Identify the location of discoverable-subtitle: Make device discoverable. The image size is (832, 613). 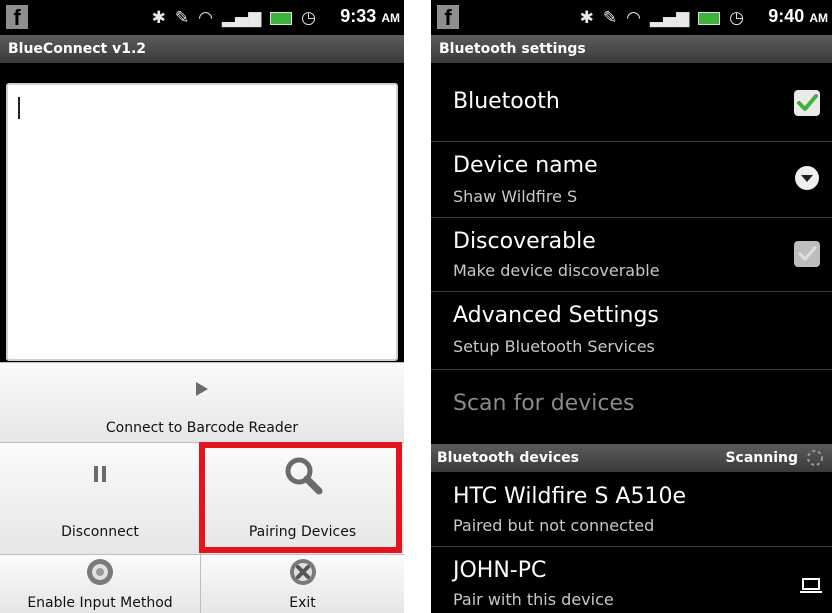
(556, 270).